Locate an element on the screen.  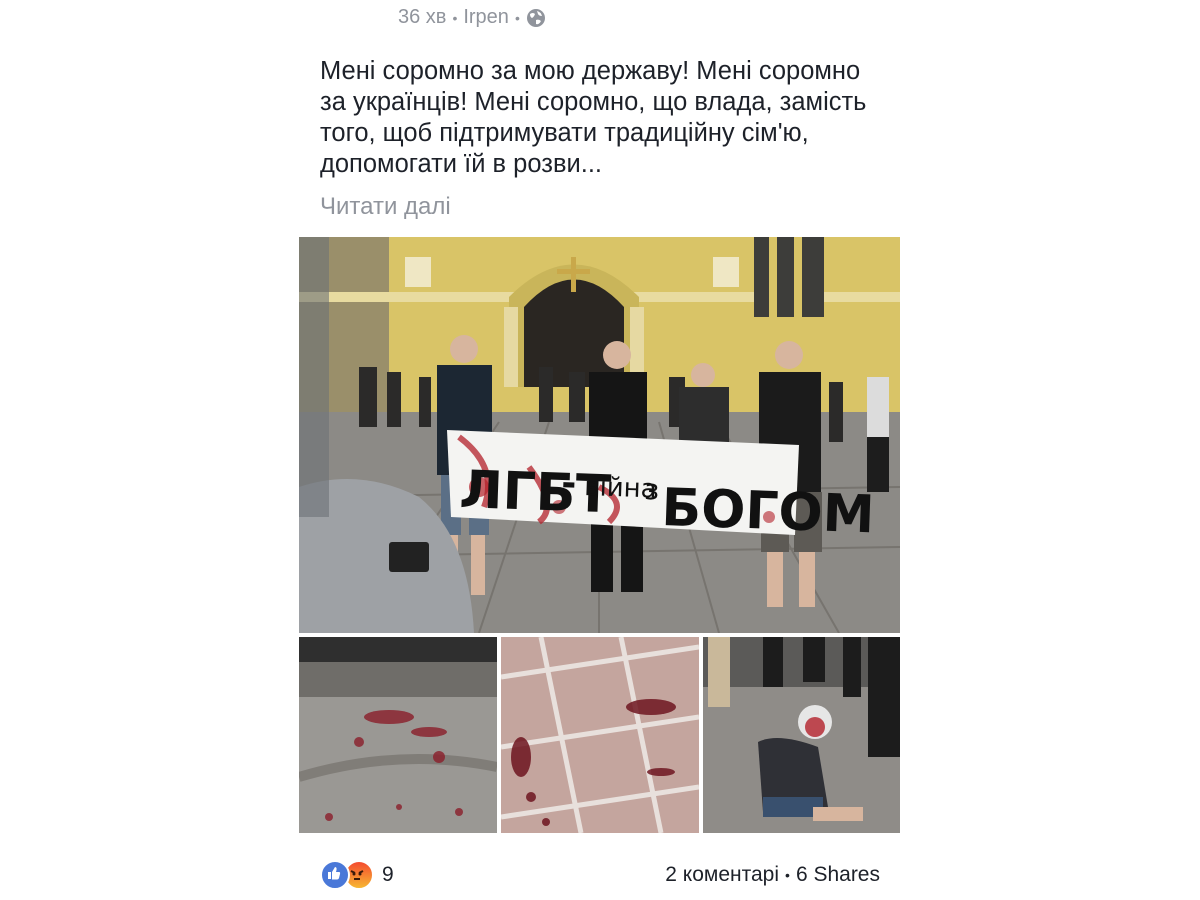
comments-count: 2 коментарі is located at coordinates (722, 875).